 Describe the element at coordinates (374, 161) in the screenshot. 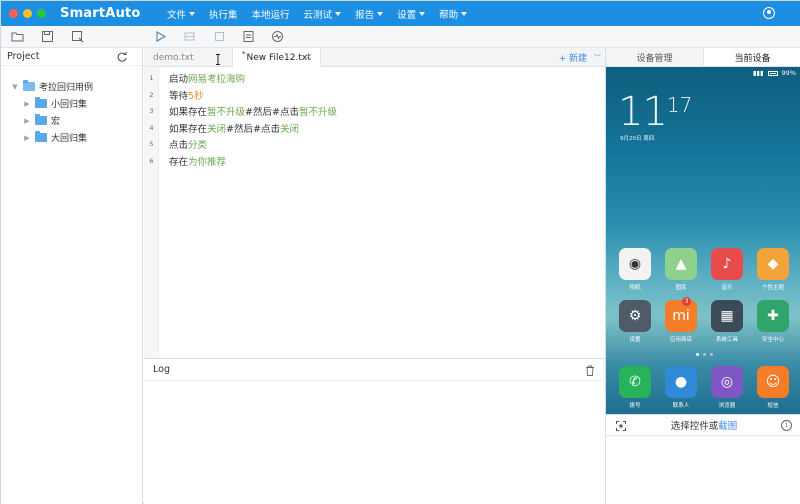

I see `code-line: 6 存在为你推荐` at that location.